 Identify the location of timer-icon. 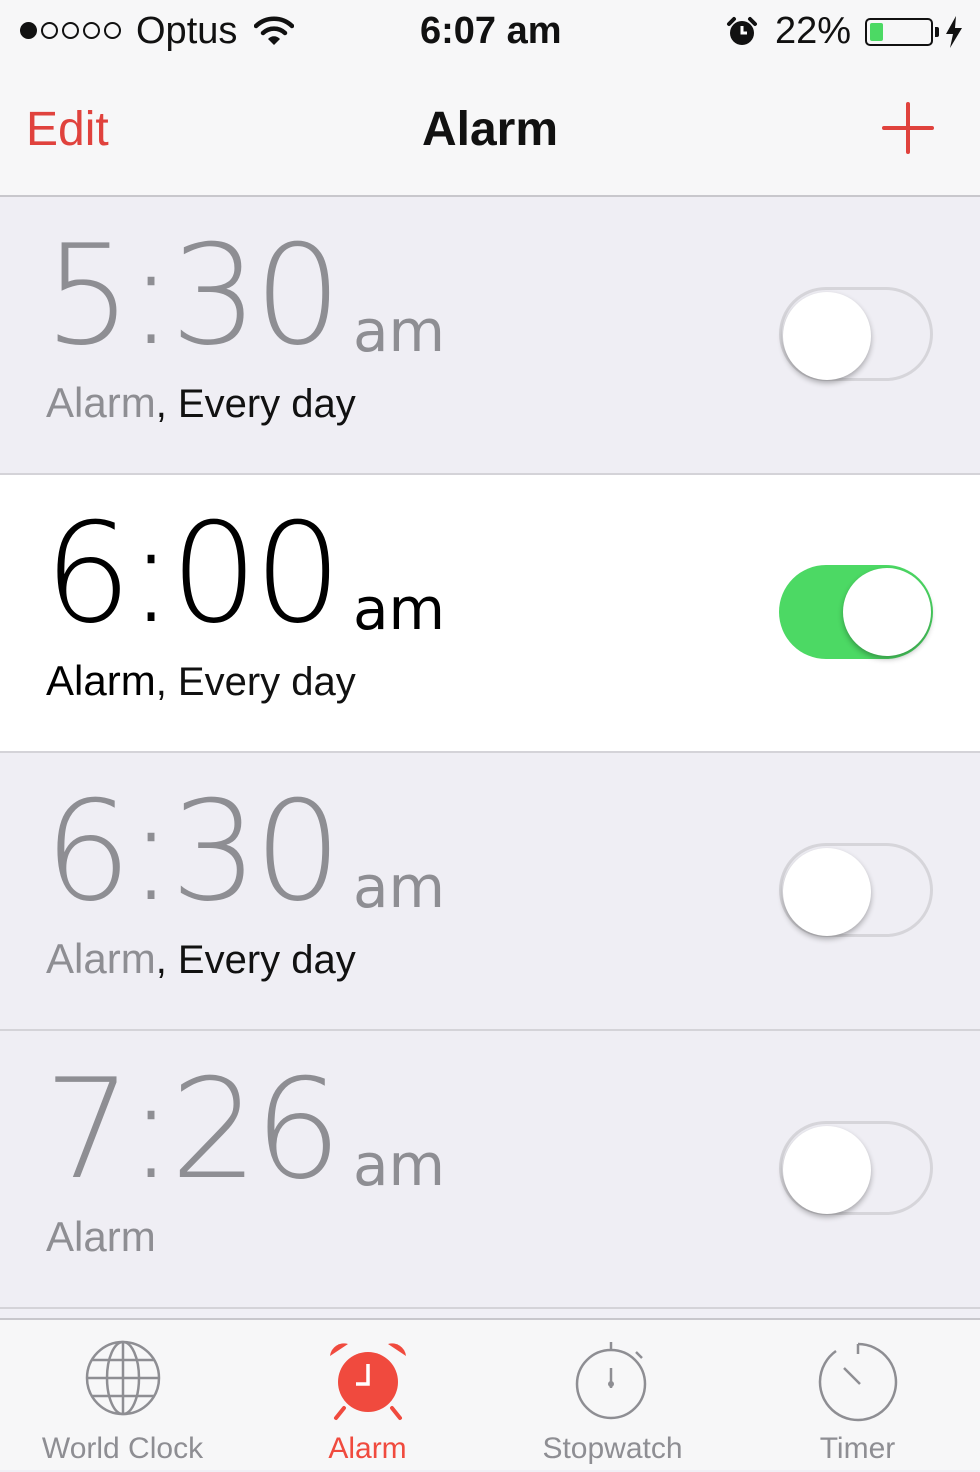
(857, 1382).